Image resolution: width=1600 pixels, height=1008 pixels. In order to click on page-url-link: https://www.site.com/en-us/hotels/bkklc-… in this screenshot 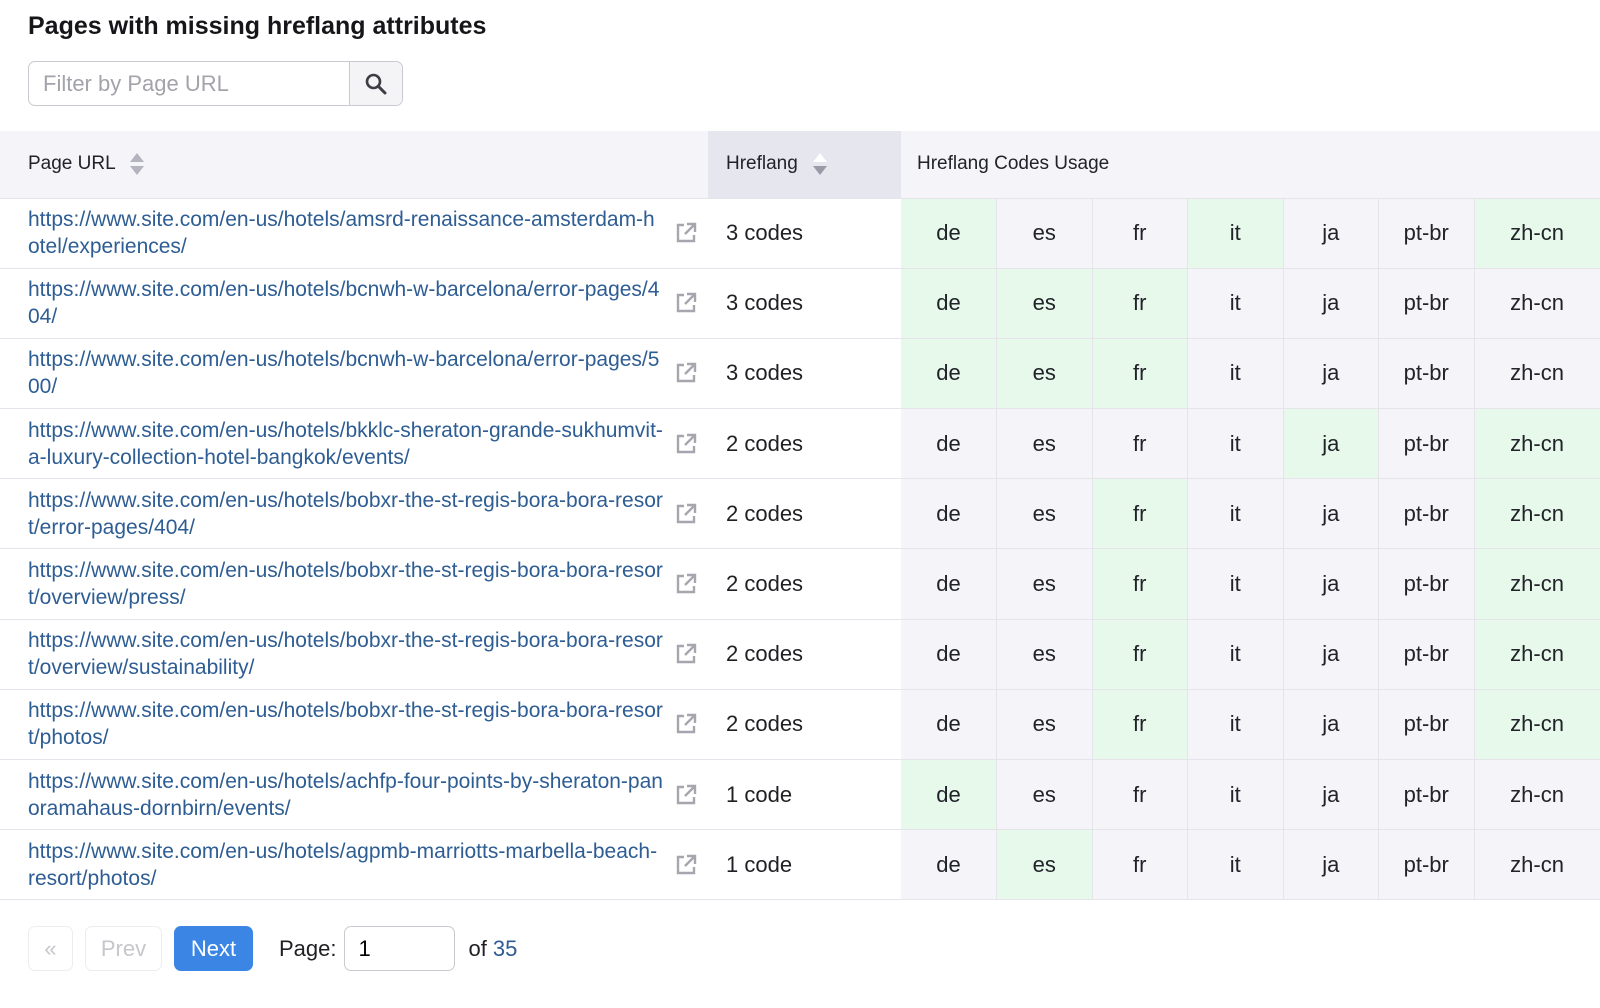, I will do `click(346, 444)`.